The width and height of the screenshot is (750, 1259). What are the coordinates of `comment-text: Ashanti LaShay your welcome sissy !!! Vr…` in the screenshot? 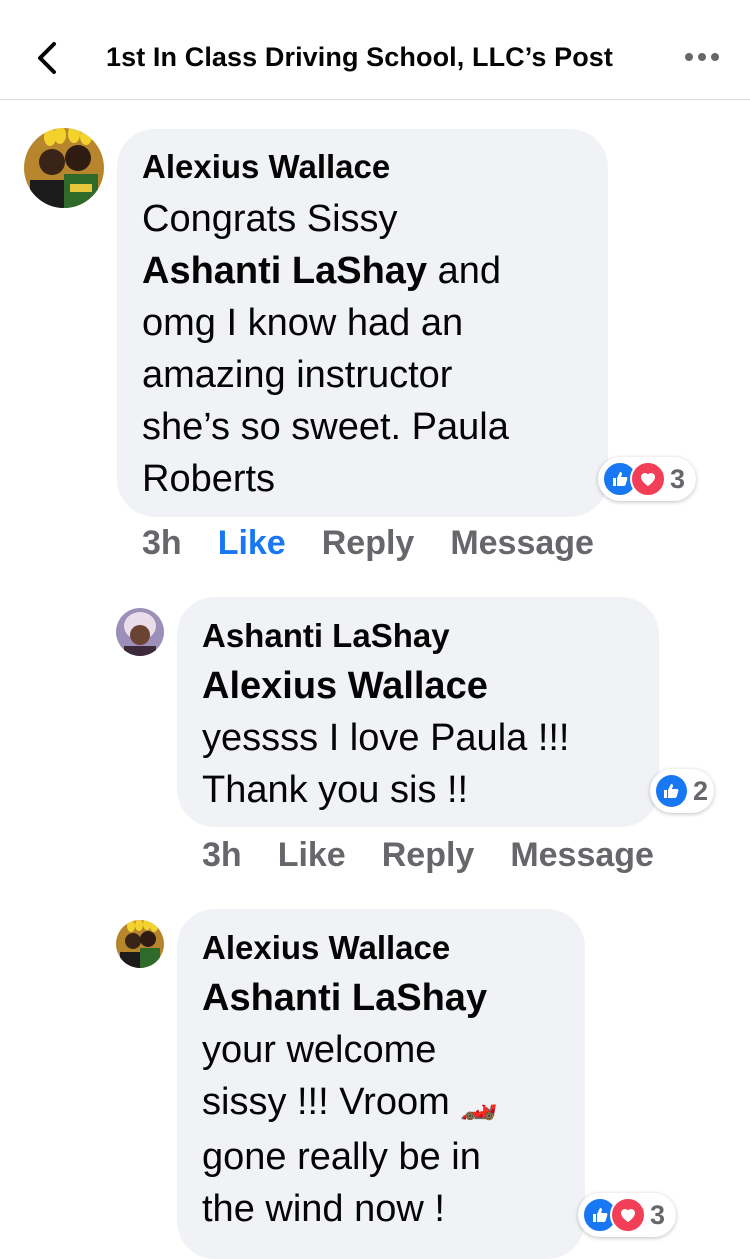 It's located at (381, 1103).